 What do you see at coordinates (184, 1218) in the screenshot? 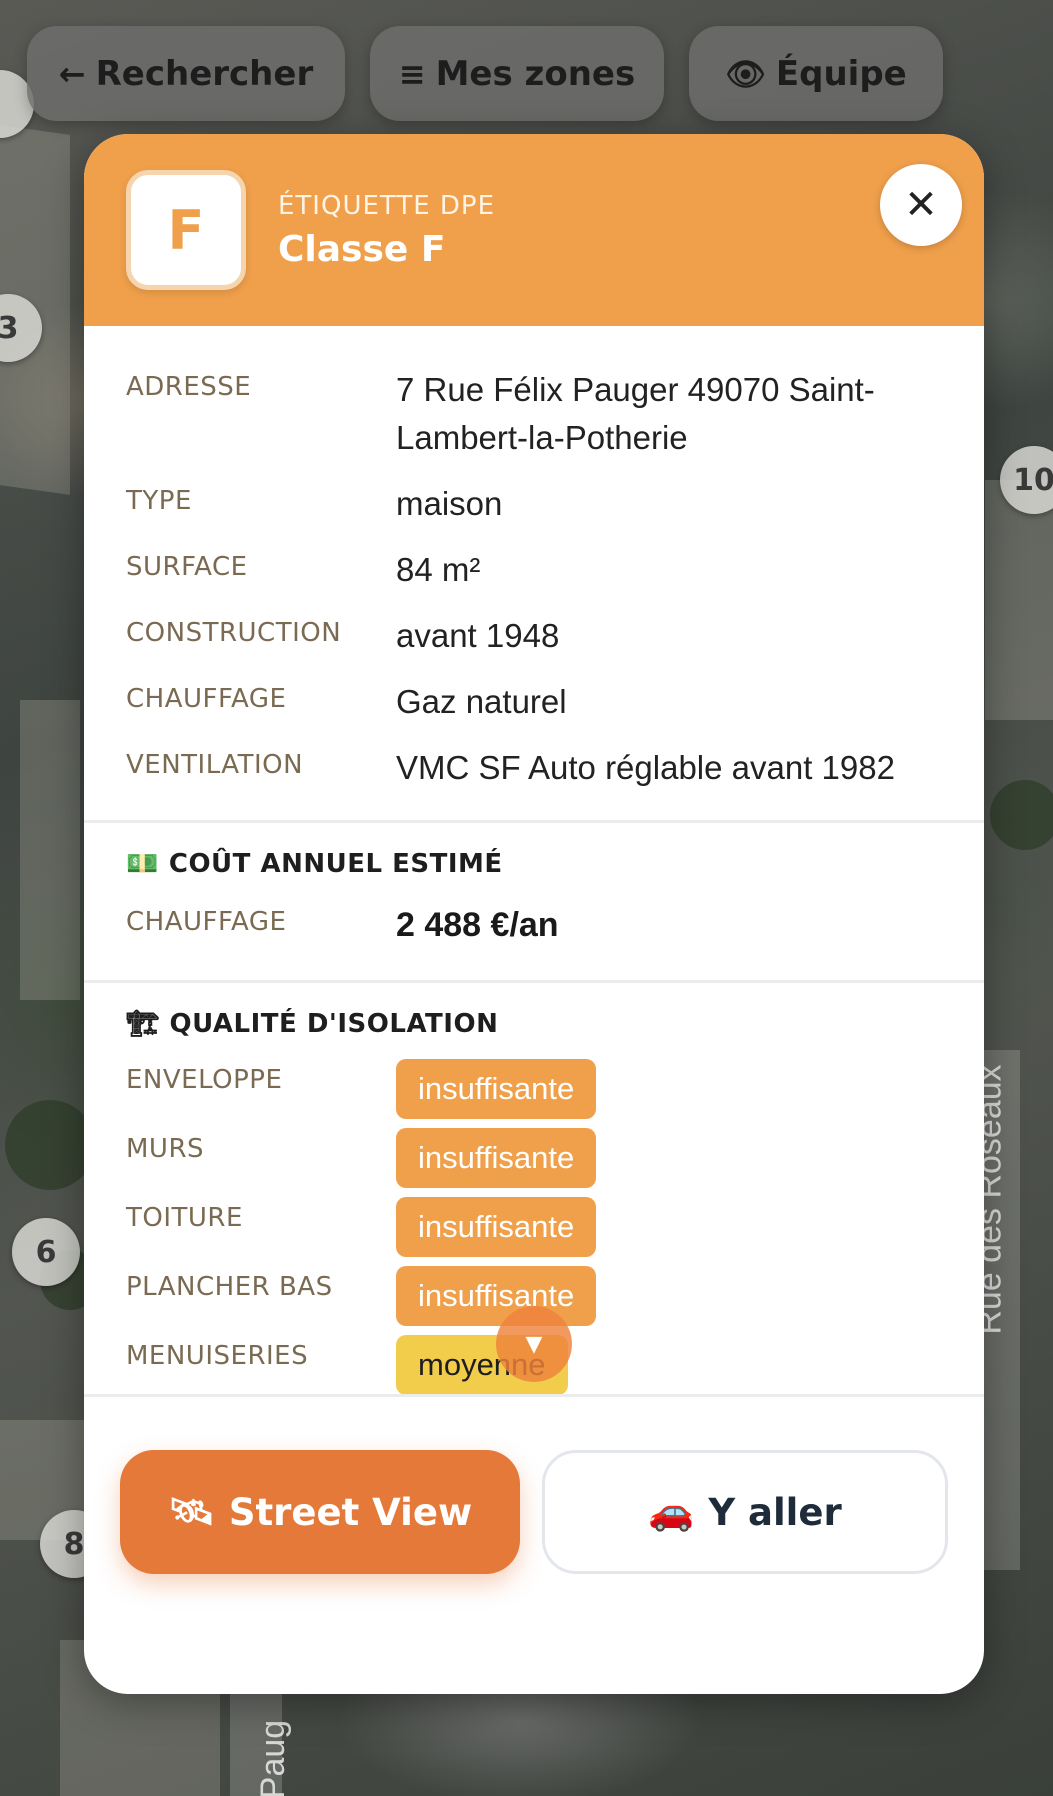
I see `insulation-label: TOITURE` at bounding box center [184, 1218].